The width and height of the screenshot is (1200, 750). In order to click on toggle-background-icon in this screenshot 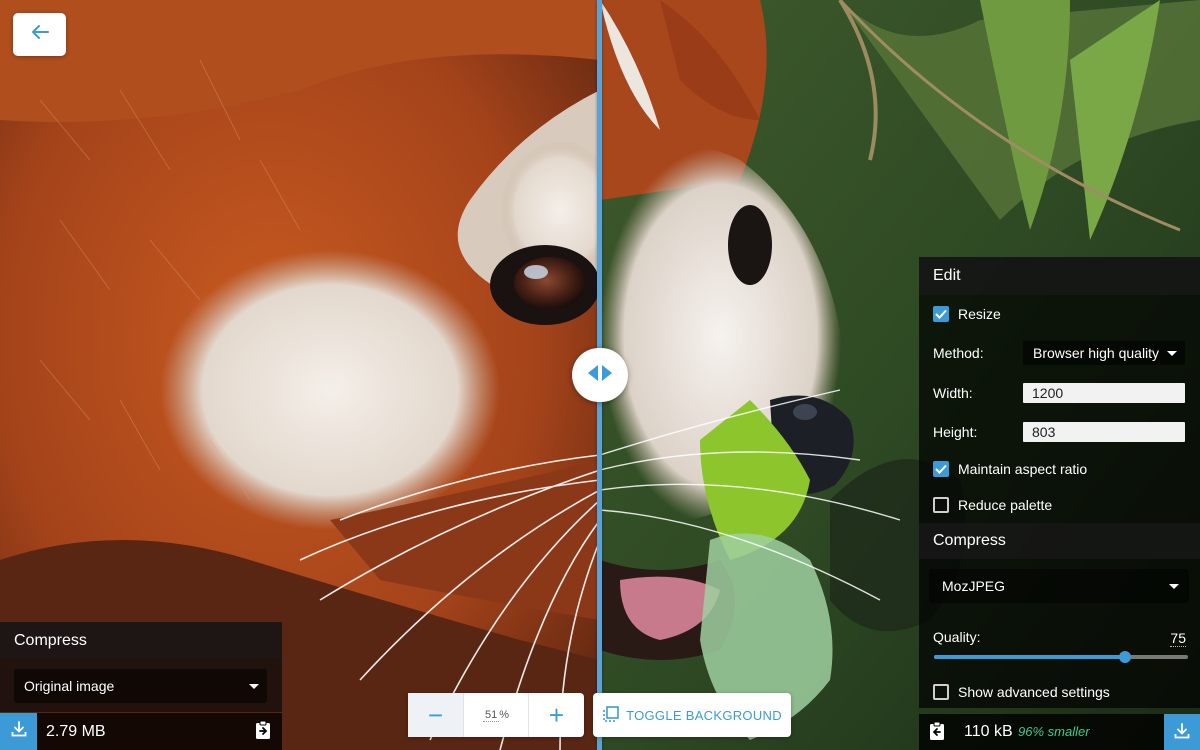, I will do `click(611, 715)`.